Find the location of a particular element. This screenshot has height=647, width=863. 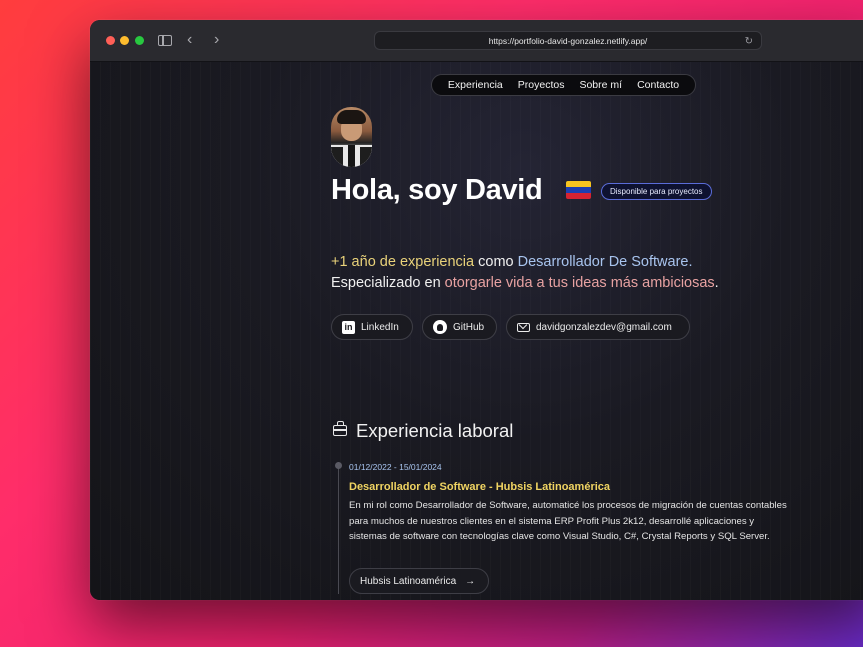

nav-item-sobre-mi: Sobre mí is located at coordinates (600, 85).